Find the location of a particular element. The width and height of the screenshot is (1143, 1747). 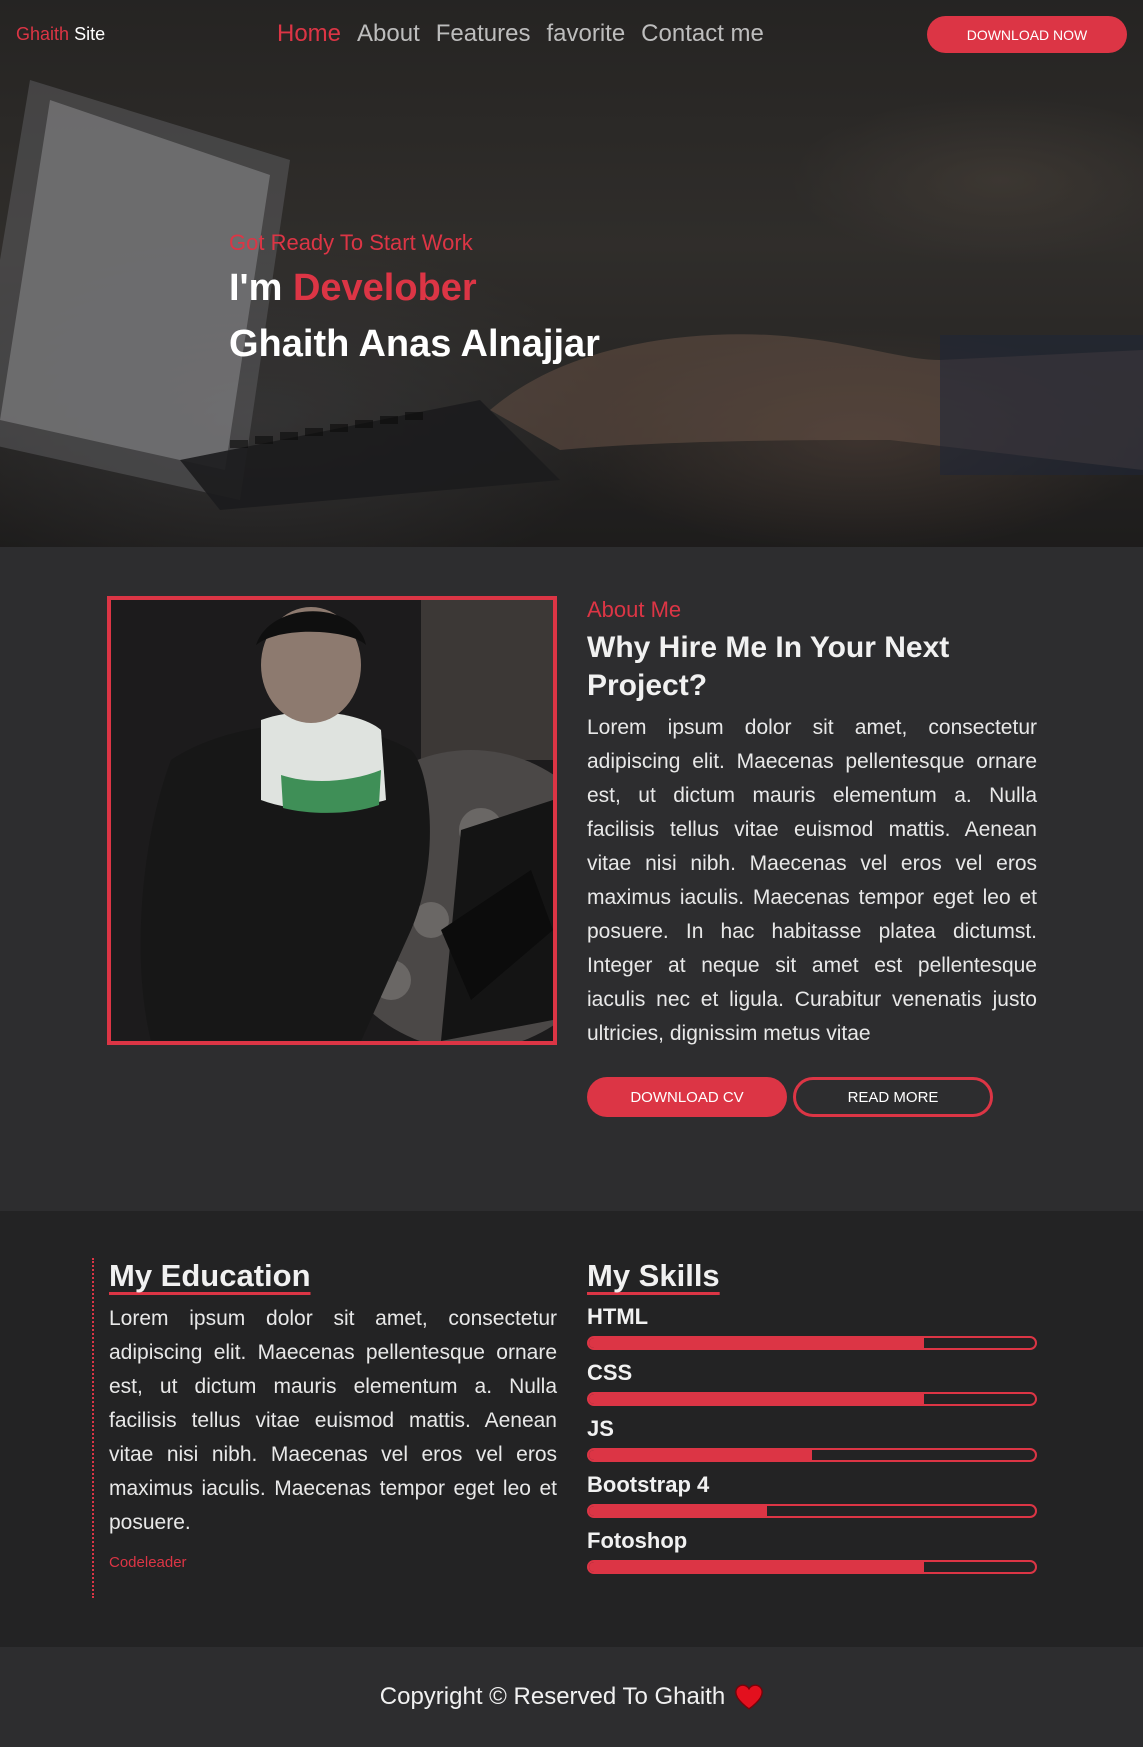

profile-photo is located at coordinates (332, 820).